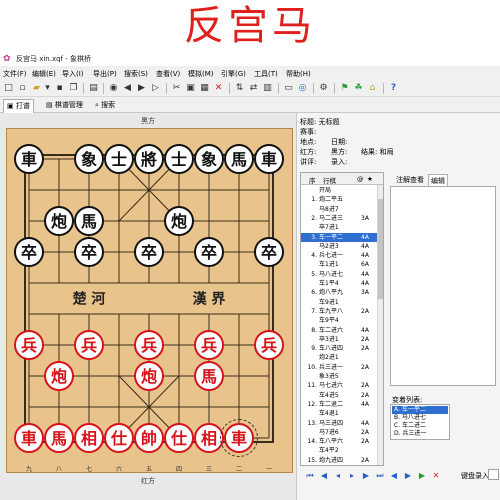 The width and height of the screenshot is (500, 500). I want to click on move-row: 6. 炮八平九 3A, so click(339, 292).